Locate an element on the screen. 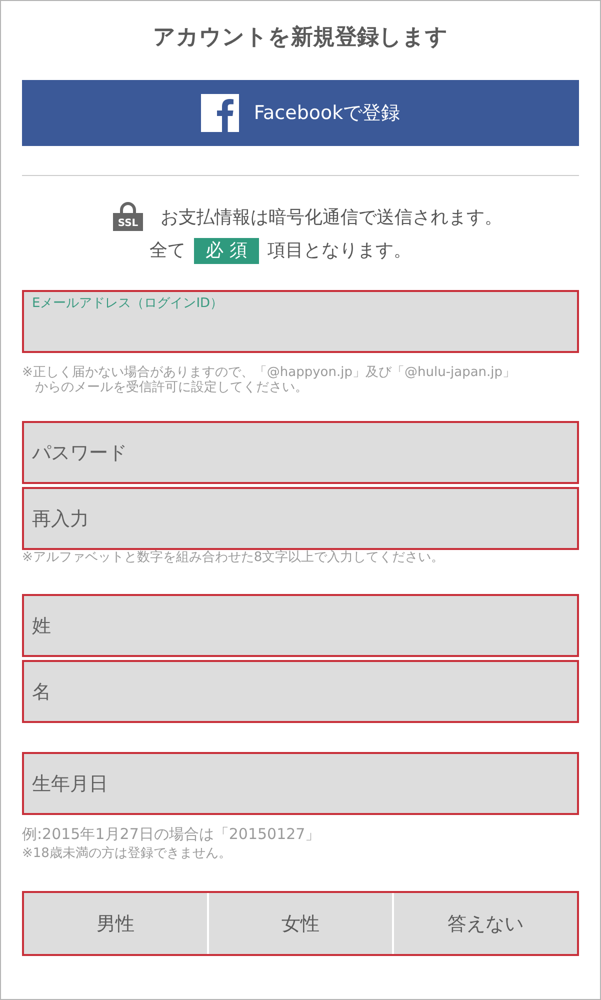 The height and width of the screenshot is (1000, 601). required-badge: 必 須 is located at coordinates (227, 251).